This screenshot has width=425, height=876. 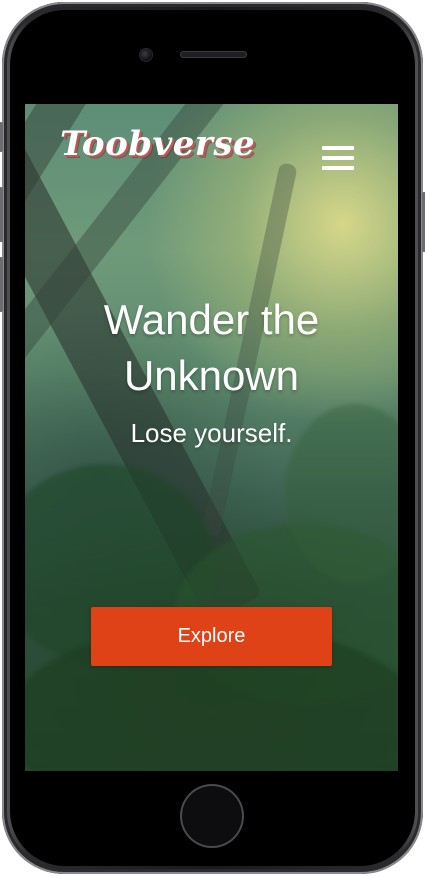 What do you see at coordinates (213, 54) in the screenshot?
I see `earpiece-speaker` at bounding box center [213, 54].